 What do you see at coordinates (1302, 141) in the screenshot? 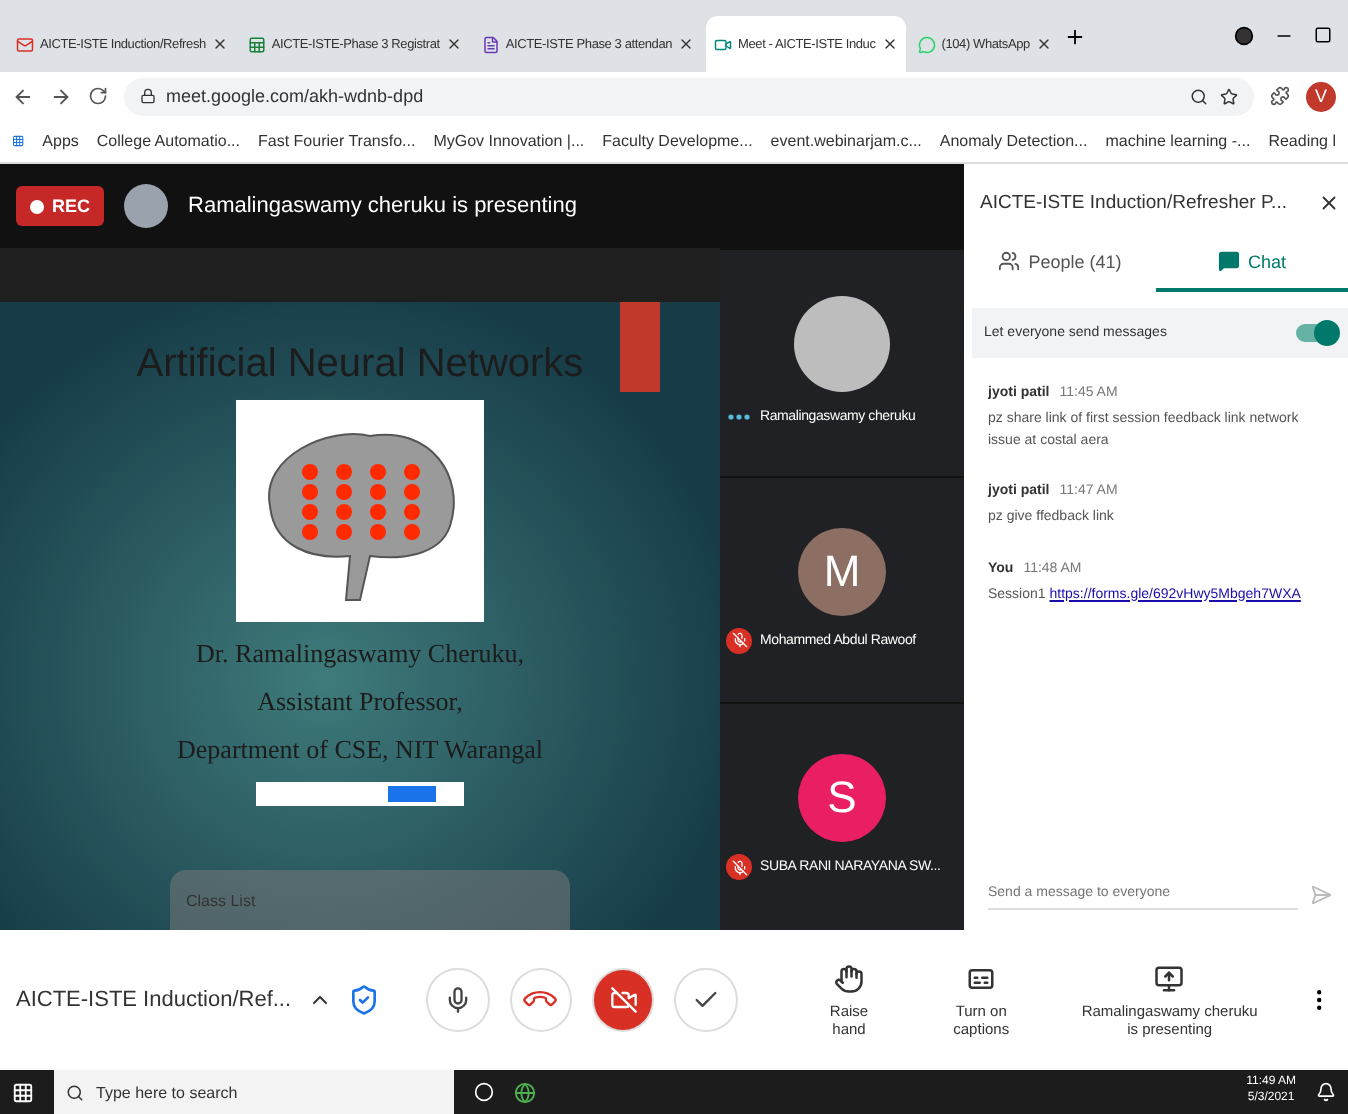
I see `reading-list: Reading l` at bounding box center [1302, 141].